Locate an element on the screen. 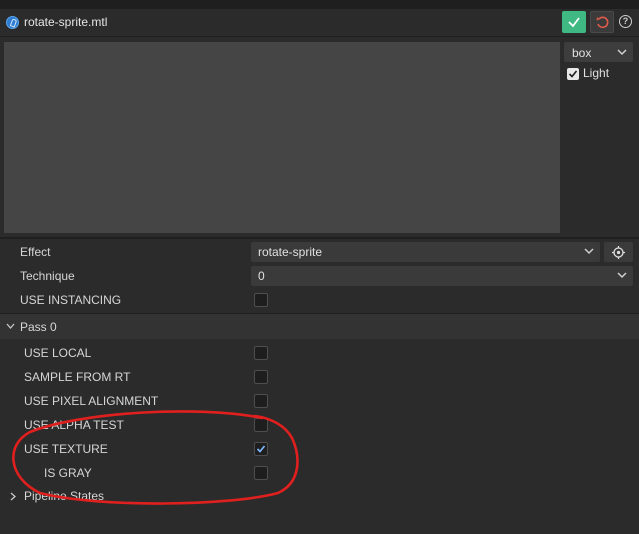 The width and height of the screenshot is (639, 534). light-label: Light is located at coordinates (596, 73).